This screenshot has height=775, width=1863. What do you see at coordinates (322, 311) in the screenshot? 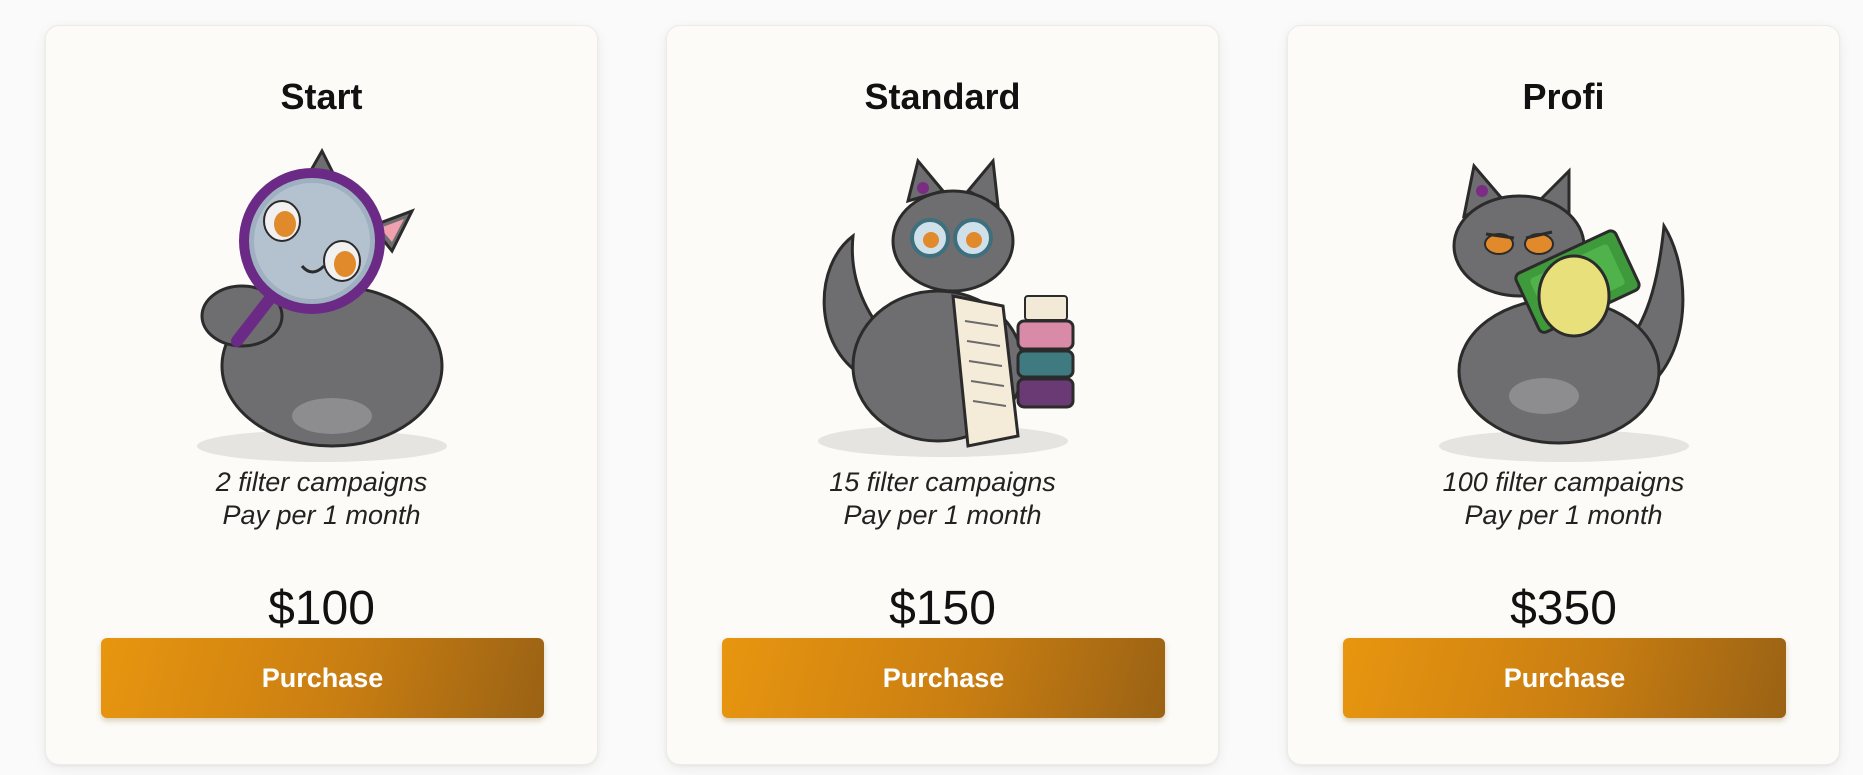
I see `cat-with-magnifying-glass-icon` at bounding box center [322, 311].